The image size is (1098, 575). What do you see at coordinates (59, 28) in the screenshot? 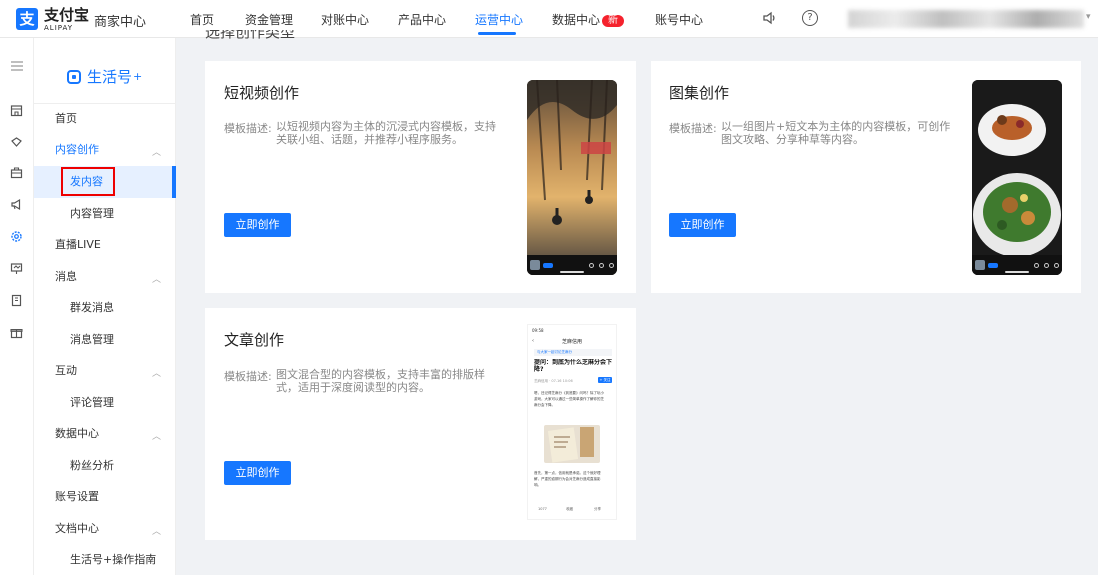
I see `brand-subtitle: ALIPAY` at bounding box center [59, 28].